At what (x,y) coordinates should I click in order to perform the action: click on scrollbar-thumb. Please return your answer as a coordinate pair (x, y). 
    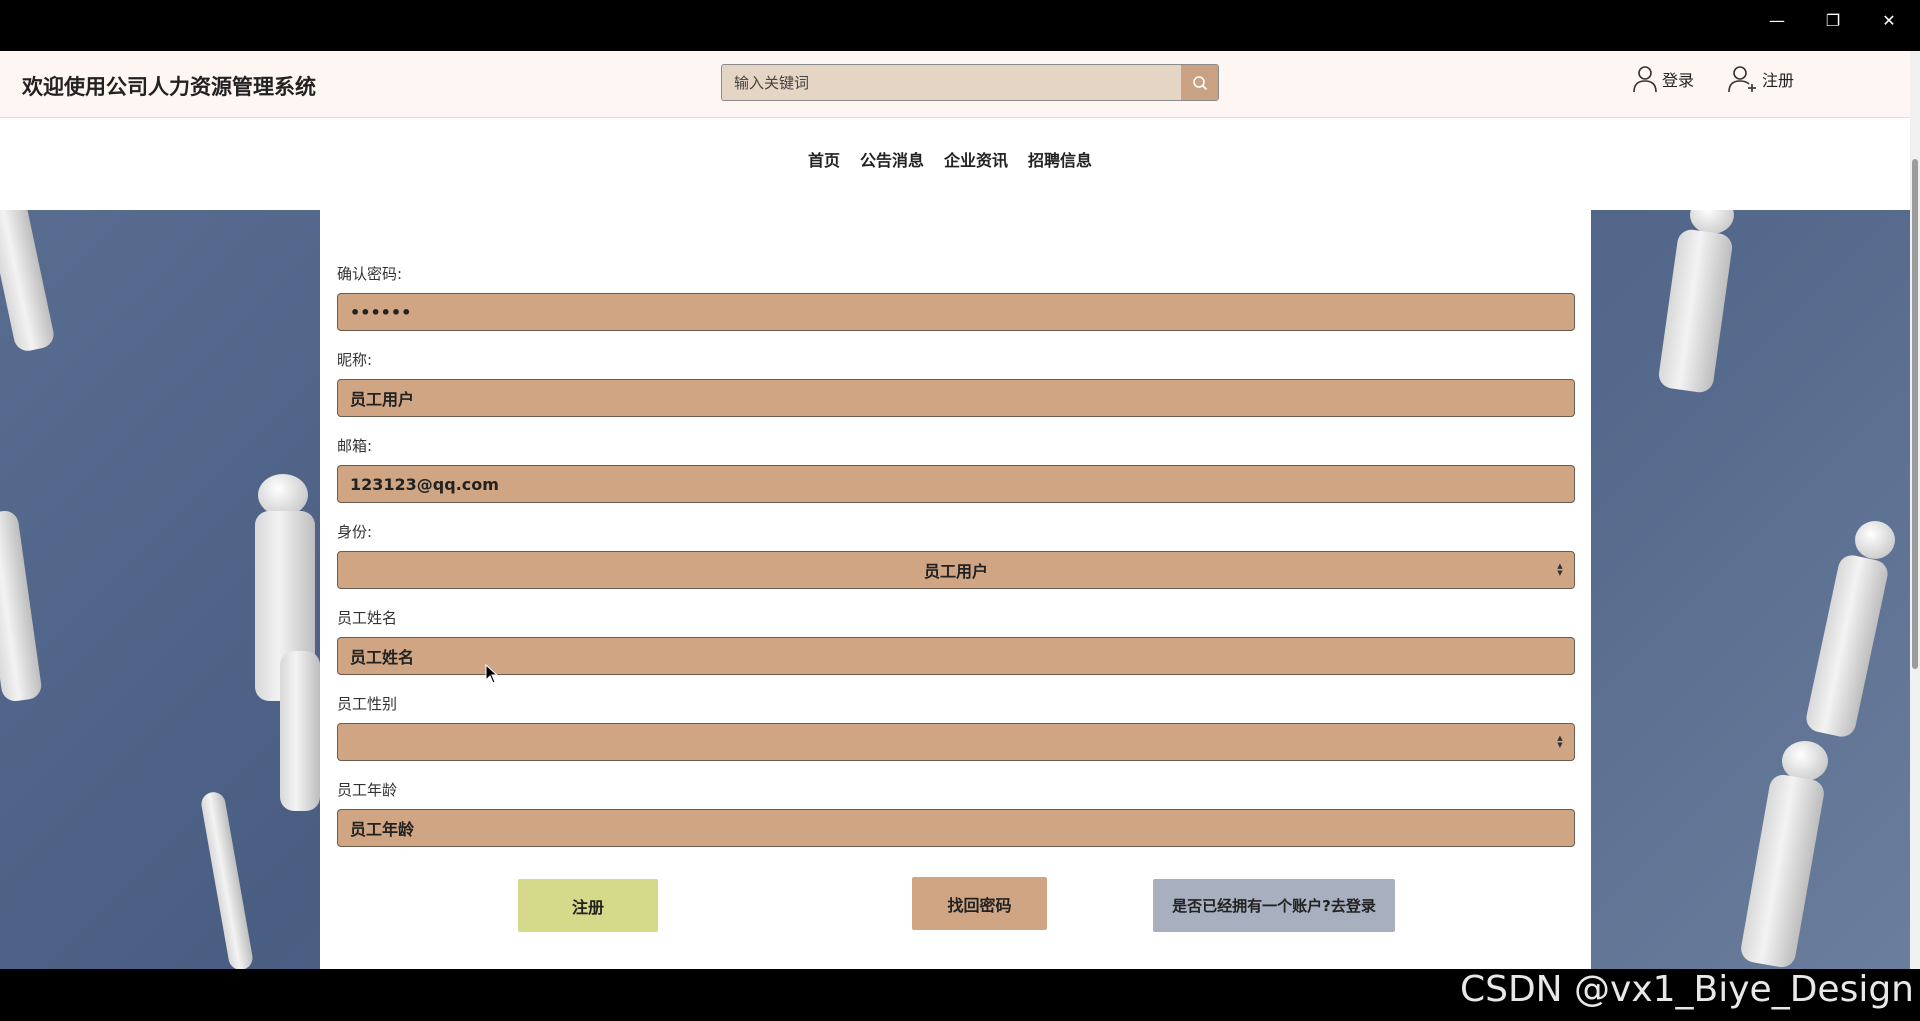
    Looking at the image, I should click on (1915, 414).